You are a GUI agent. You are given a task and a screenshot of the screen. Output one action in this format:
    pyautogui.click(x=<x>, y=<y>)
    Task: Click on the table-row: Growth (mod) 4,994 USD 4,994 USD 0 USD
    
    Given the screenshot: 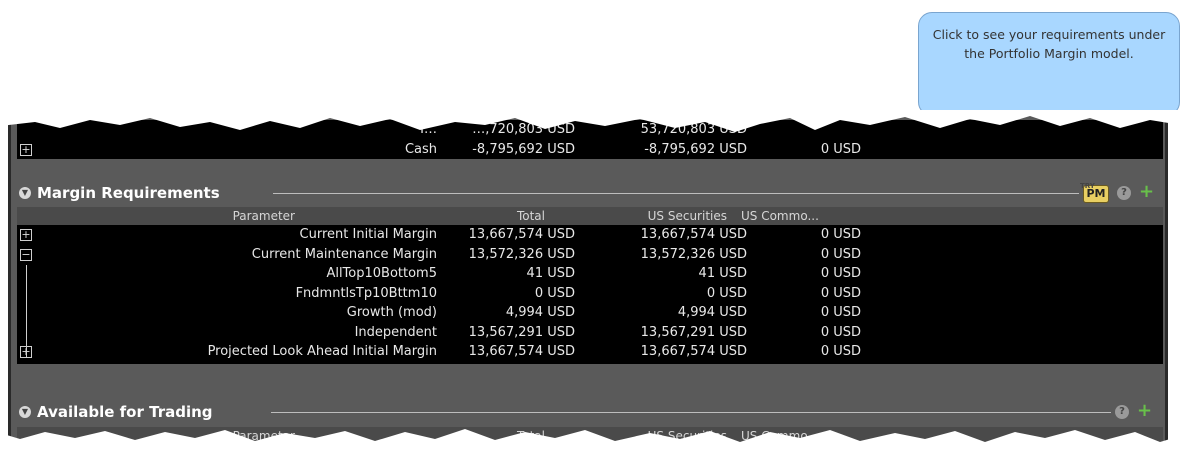 What is the action you would take?
    pyautogui.click(x=590, y=313)
    